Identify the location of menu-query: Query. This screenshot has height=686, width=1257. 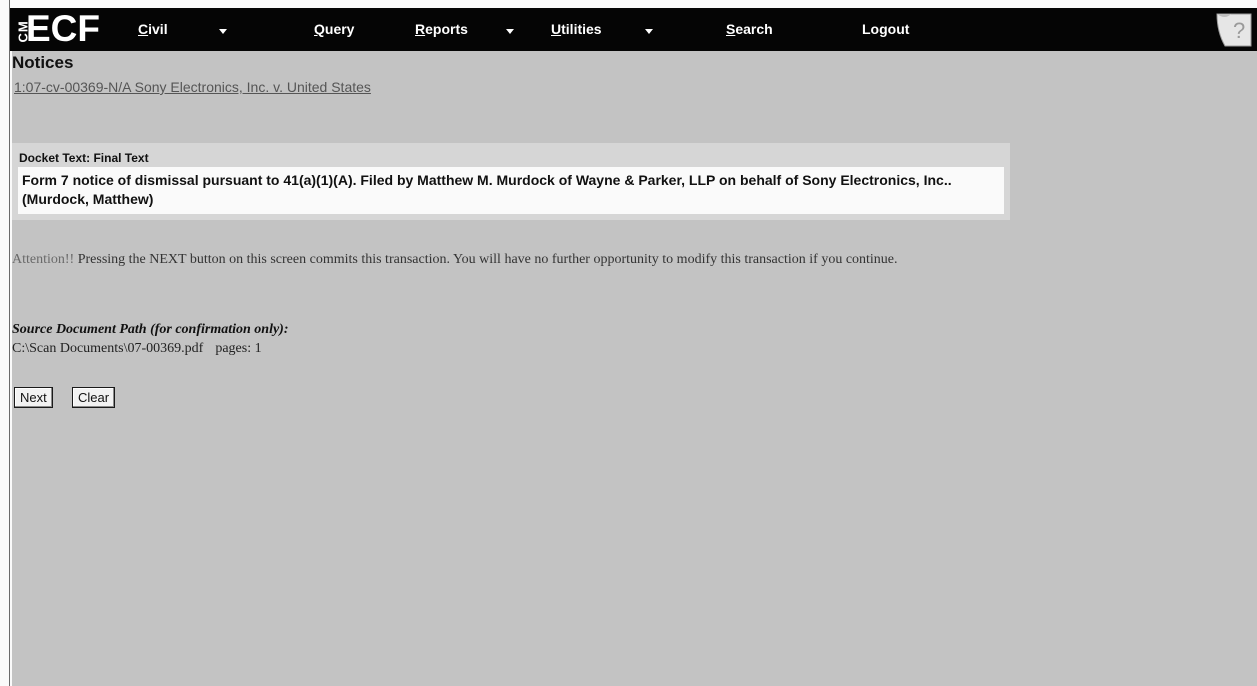
(334, 29).